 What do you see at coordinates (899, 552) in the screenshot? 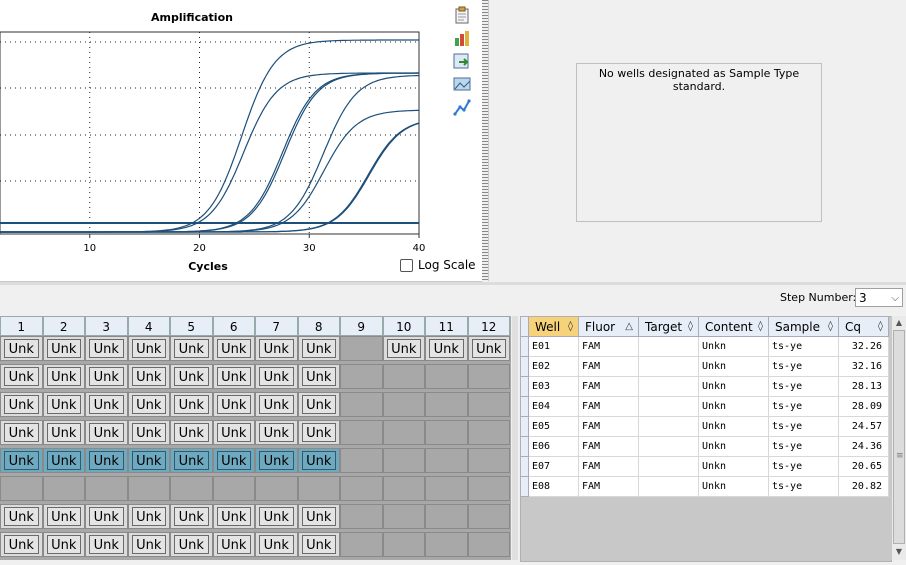
I see `scroll-down-arrow: ▼` at bounding box center [899, 552].